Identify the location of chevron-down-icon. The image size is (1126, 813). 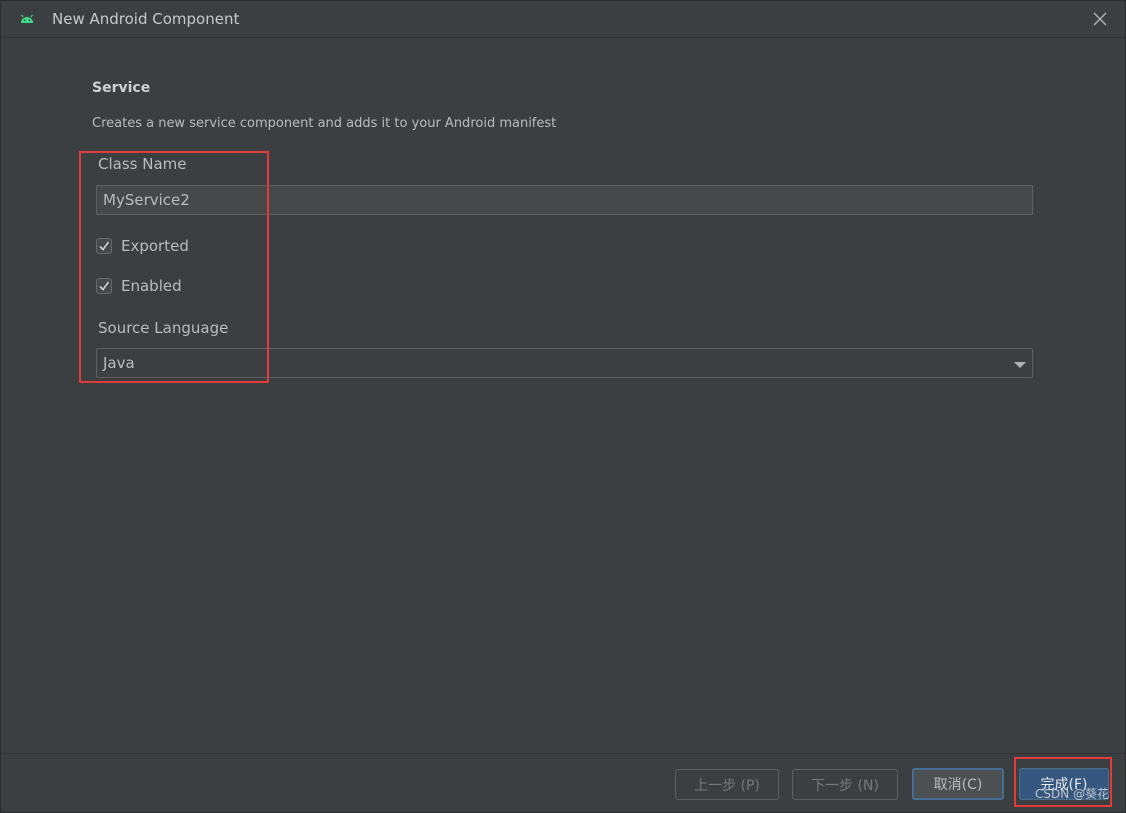
(1020, 363).